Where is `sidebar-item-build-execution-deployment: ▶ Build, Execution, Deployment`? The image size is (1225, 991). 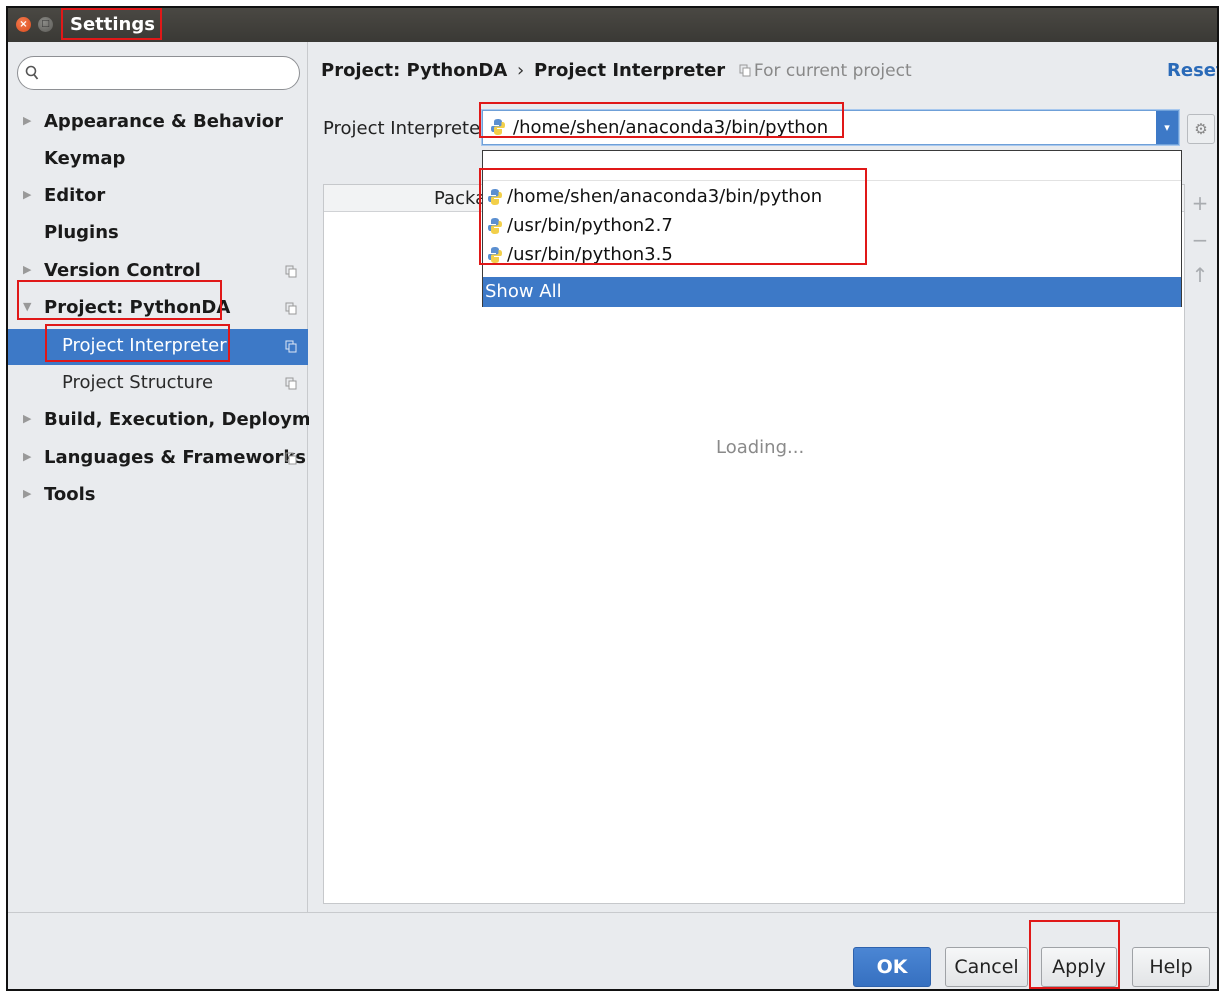 sidebar-item-build-execution-deployment: ▶ Build, Execution, Deployment is located at coordinates (176, 421).